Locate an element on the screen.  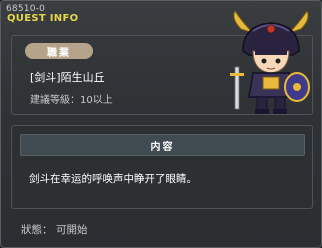
content-header: 内容 is located at coordinates (162, 145).